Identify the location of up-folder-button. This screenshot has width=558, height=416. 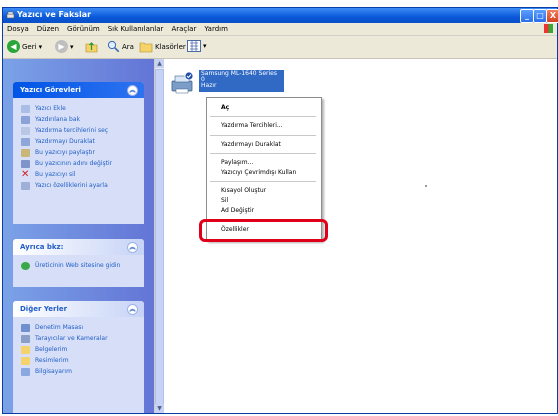
(91, 46).